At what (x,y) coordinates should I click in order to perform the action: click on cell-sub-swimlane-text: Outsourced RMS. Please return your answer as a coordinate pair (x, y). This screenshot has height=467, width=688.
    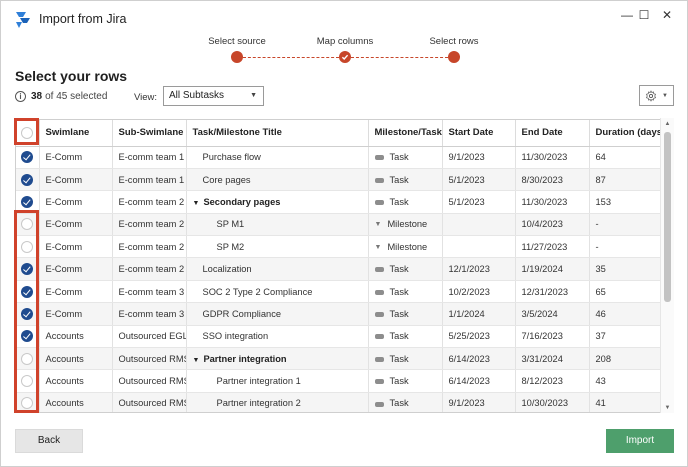
    Looking at the image, I should click on (152, 358).